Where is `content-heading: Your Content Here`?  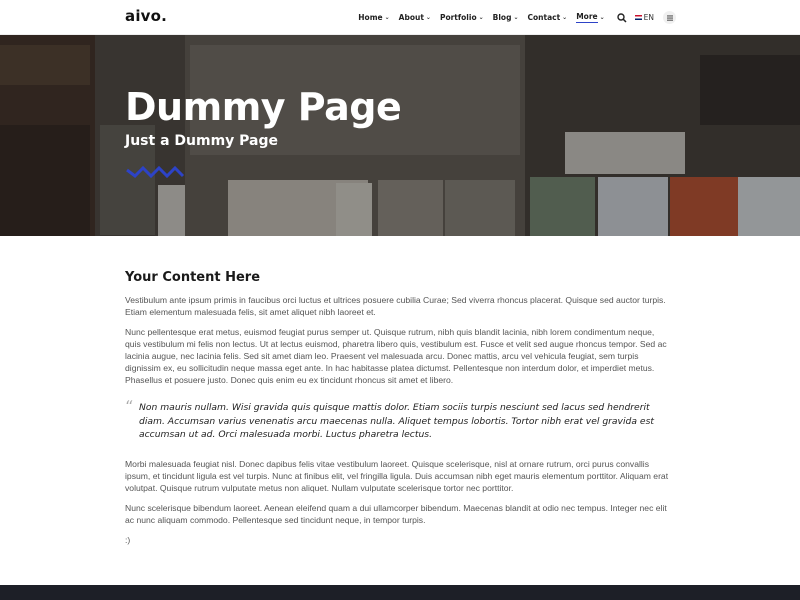
content-heading: Your Content Here is located at coordinates (193, 277).